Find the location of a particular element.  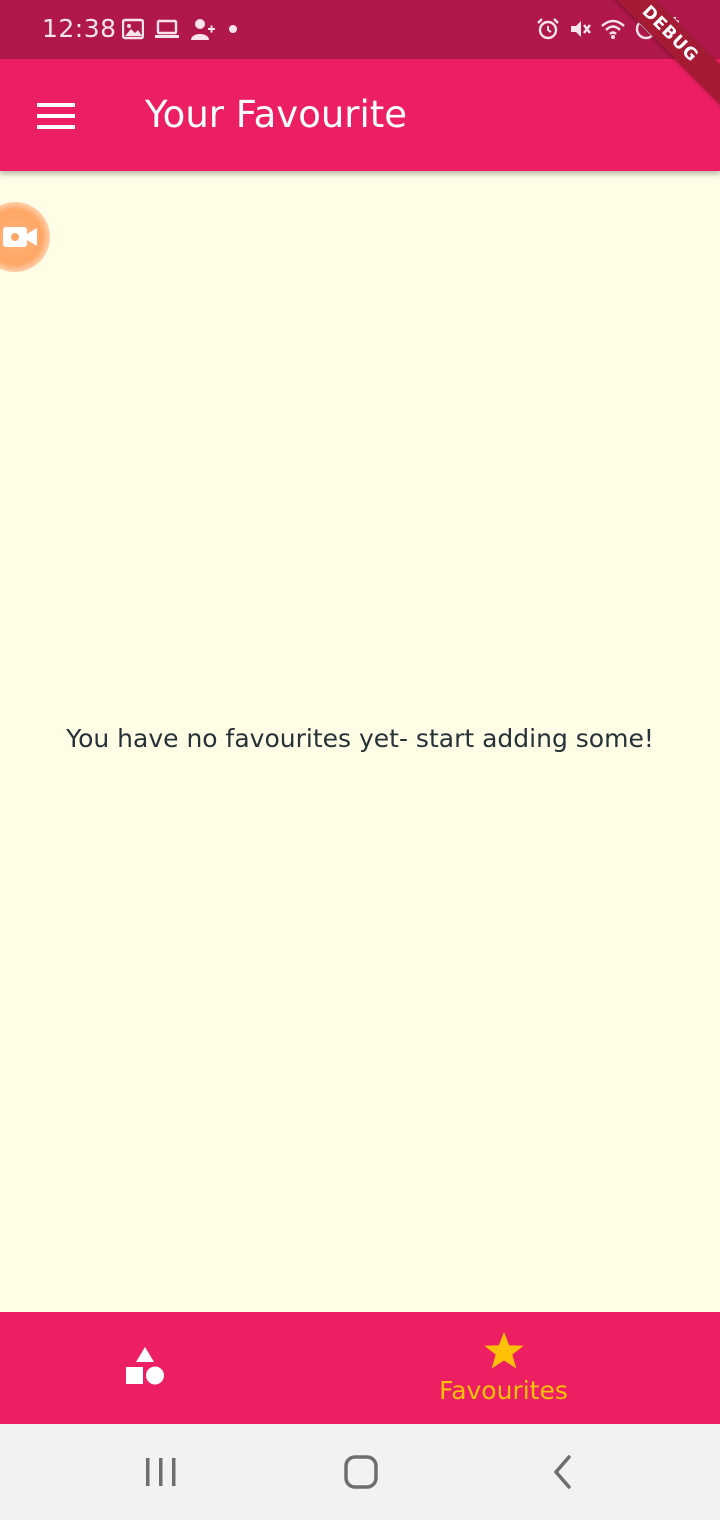

recent-apps-icon is located at coordinates (161, 1472).